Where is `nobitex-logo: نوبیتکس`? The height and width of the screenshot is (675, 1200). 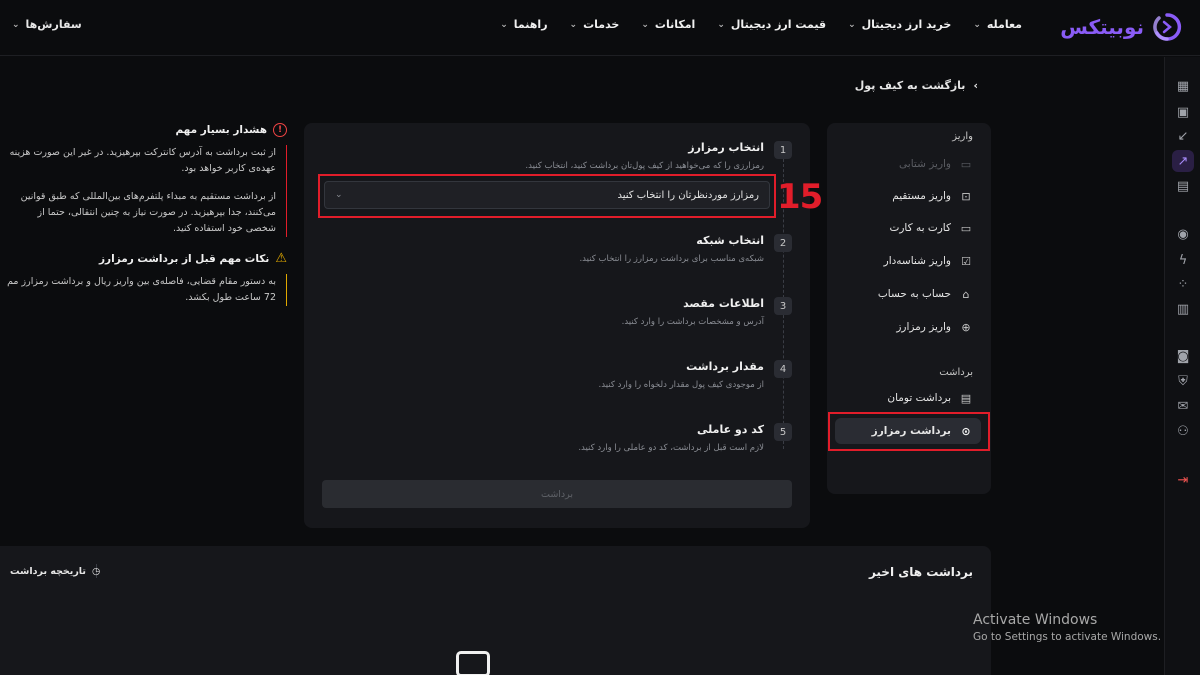 nobitex-logo: نوبیتکس is located at coordinates (1121, 27).